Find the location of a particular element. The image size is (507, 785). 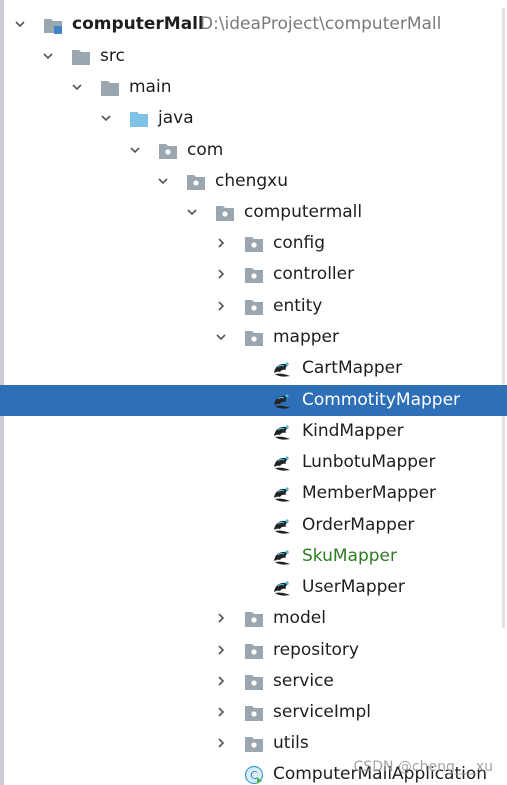

tree-label: LunbotuMapper is located at coordinates (369, 462).